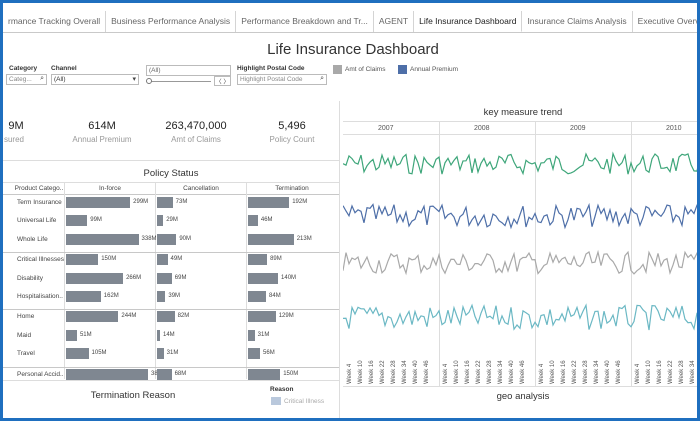 The image size is (700, 421). I want to click on reason-legend-item: Critical Illness, so click(304, 401).